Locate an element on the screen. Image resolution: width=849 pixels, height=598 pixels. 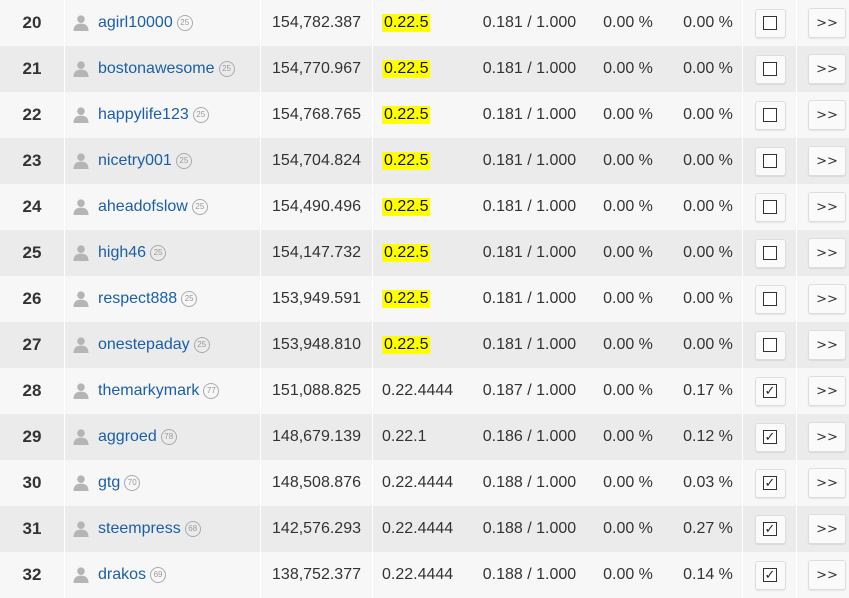
witness-name-link: nicetry001 is located at coordinates (135, 161).